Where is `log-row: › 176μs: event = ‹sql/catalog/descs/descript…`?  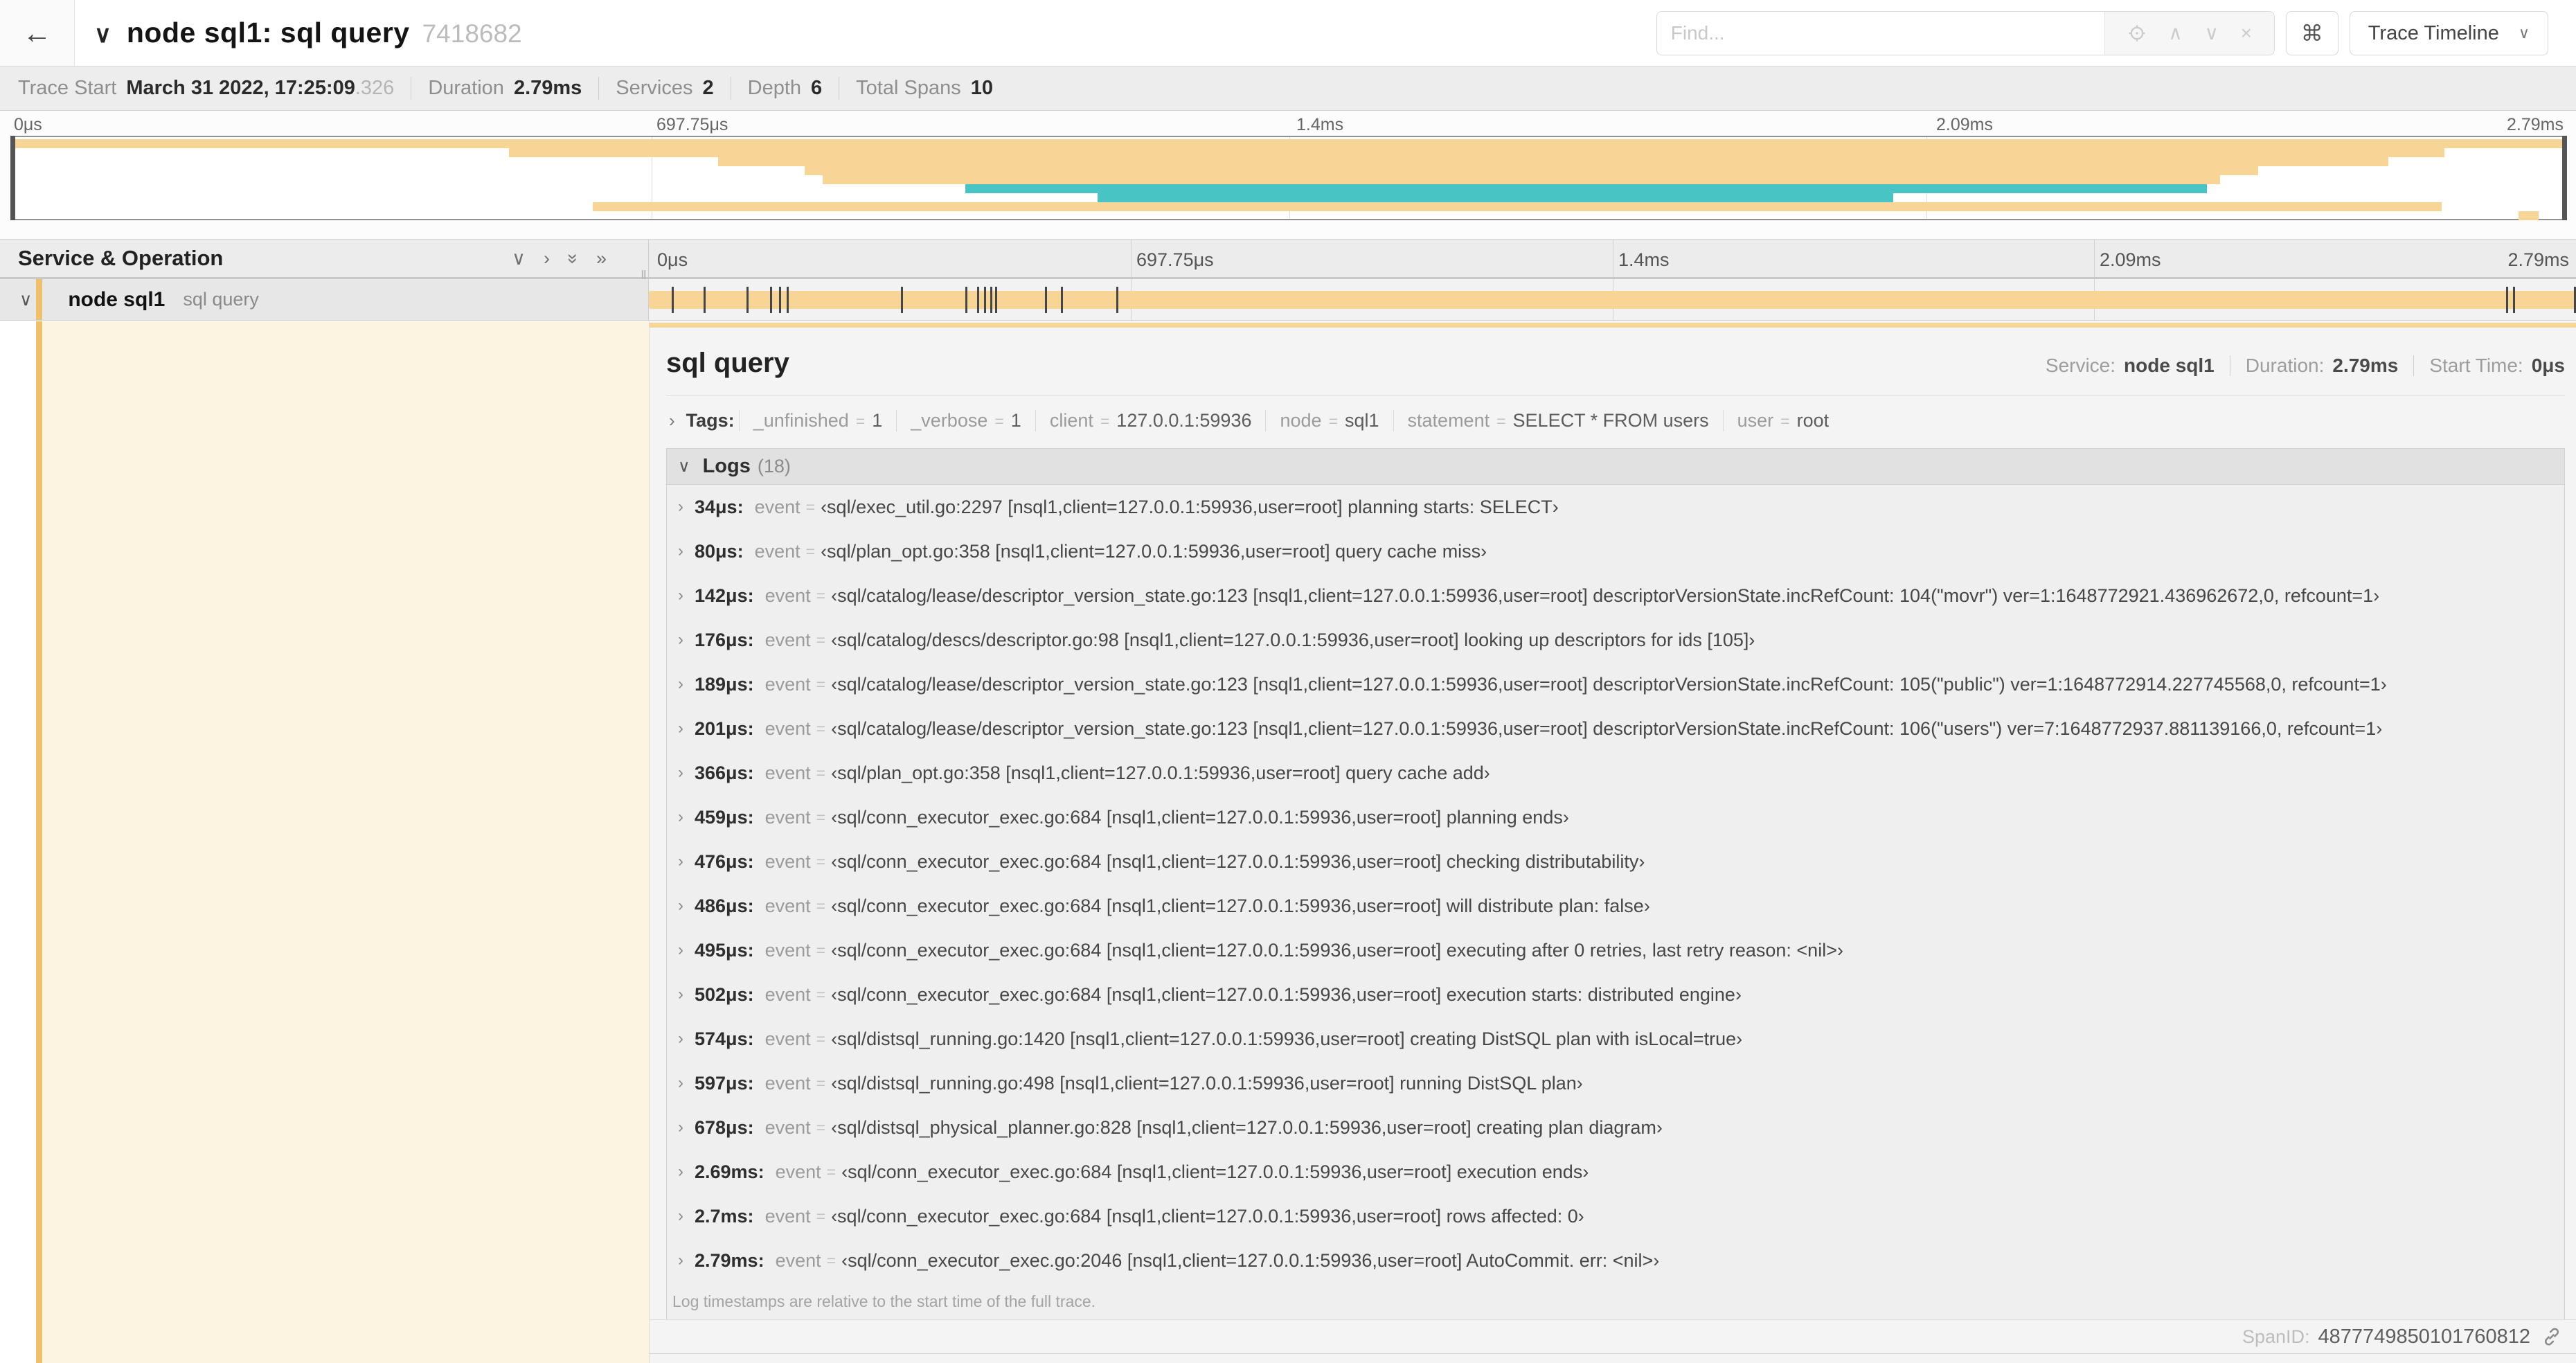
log-row: › 176μs: event = ‹sql/catalog/descs/descript… is located at coordinates (1615, 640).